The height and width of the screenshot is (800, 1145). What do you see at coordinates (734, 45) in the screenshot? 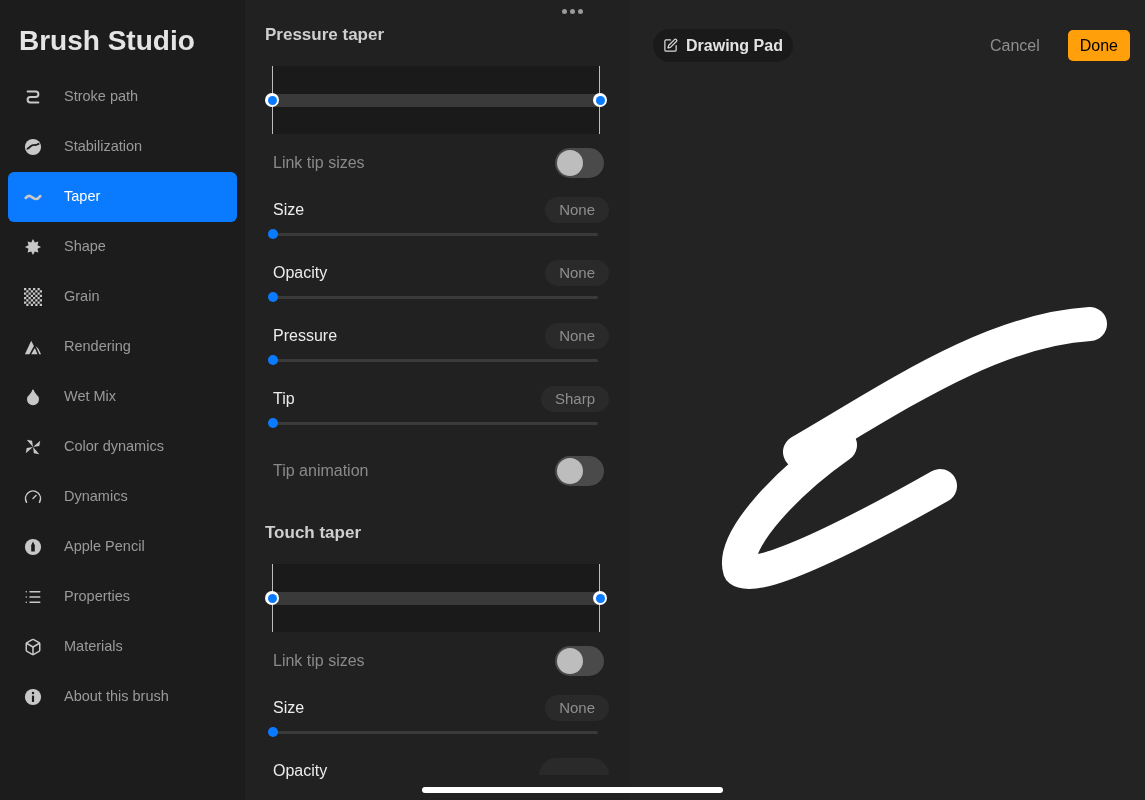
I see `drawing-pad-title: Drawing Pad` at bounding box center [734, 45].